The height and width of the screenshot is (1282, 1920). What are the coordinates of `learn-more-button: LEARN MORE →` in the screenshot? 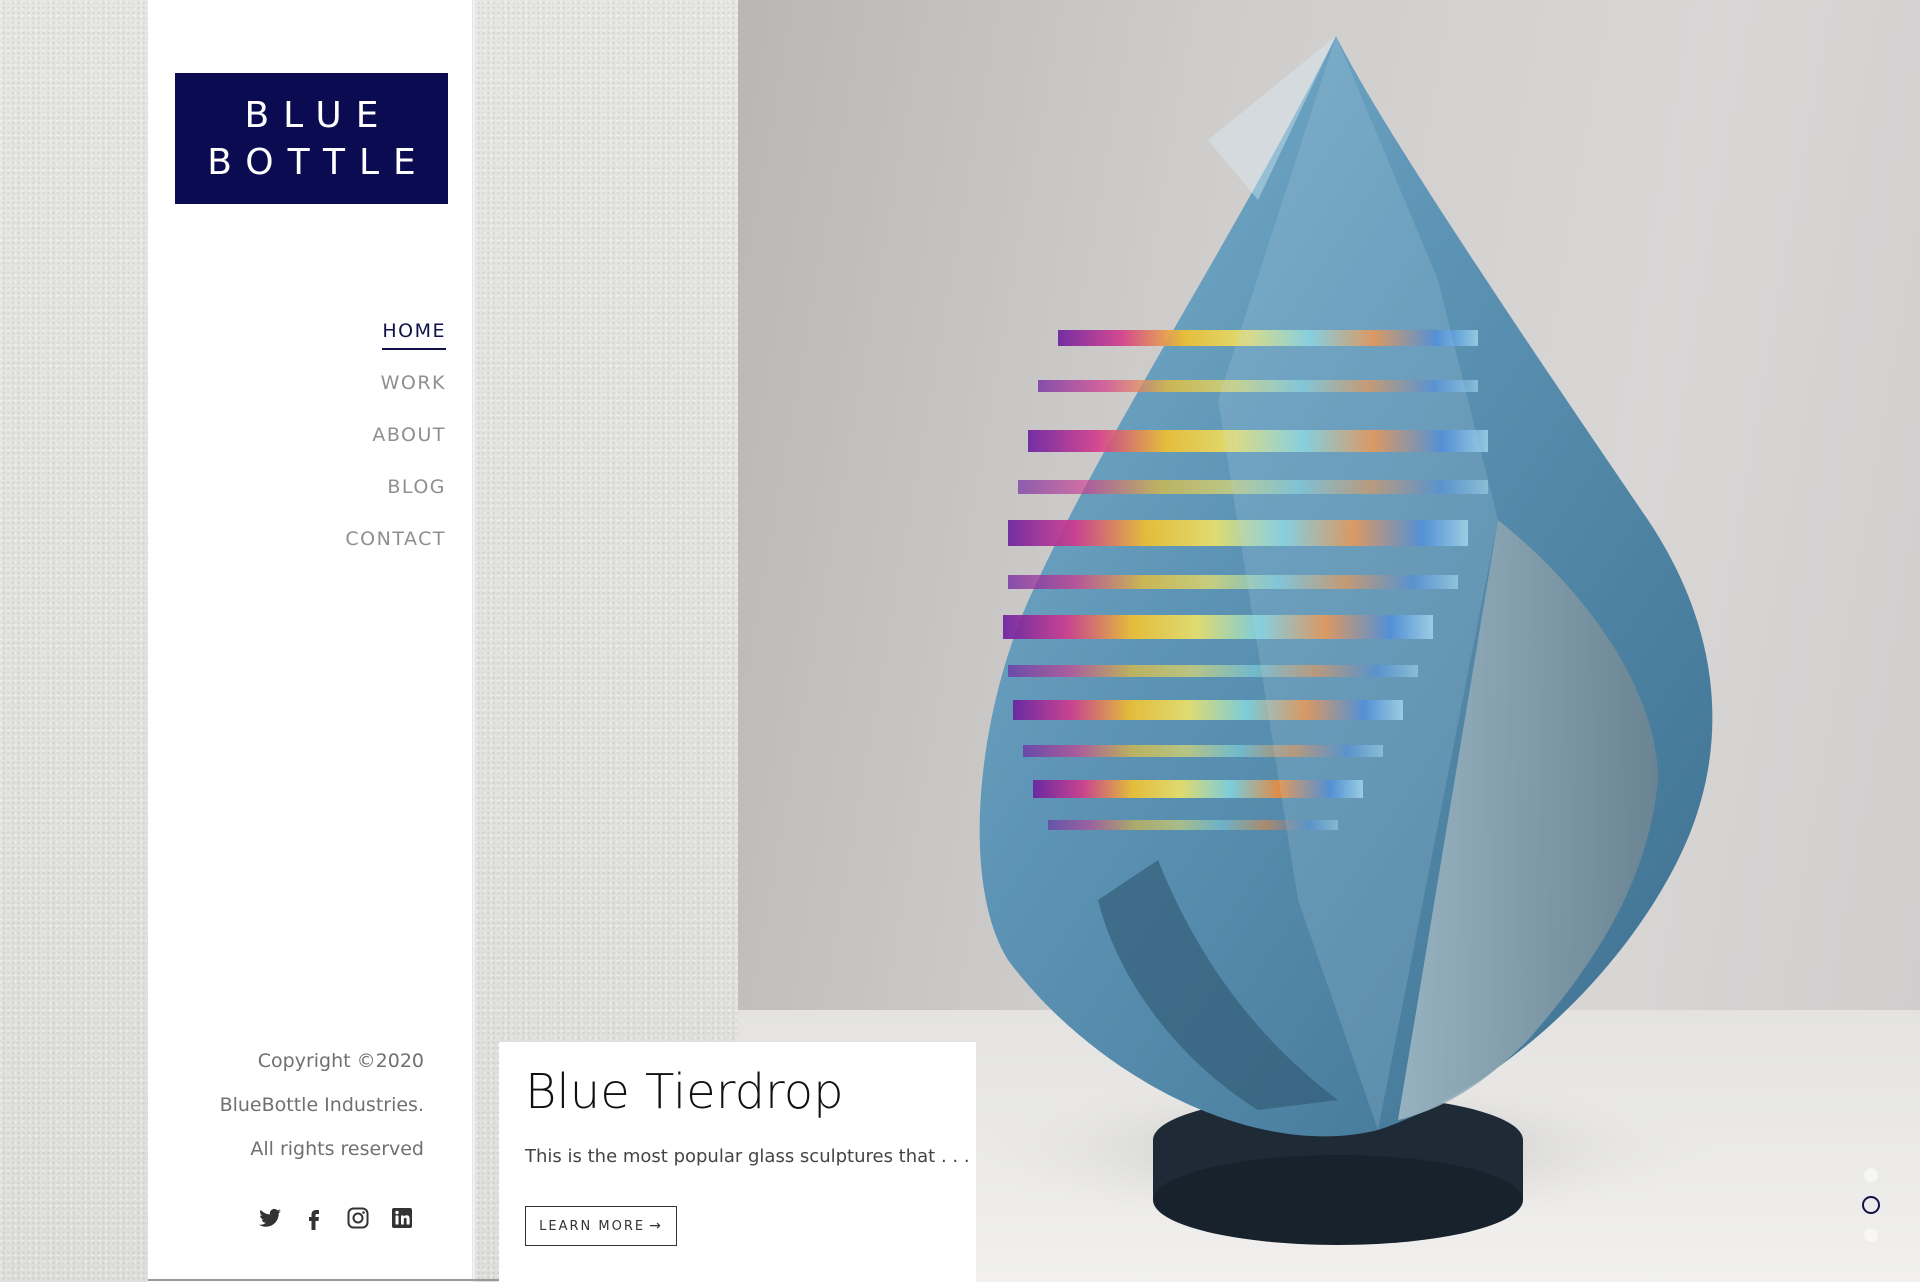 It's located at (601, 1226).